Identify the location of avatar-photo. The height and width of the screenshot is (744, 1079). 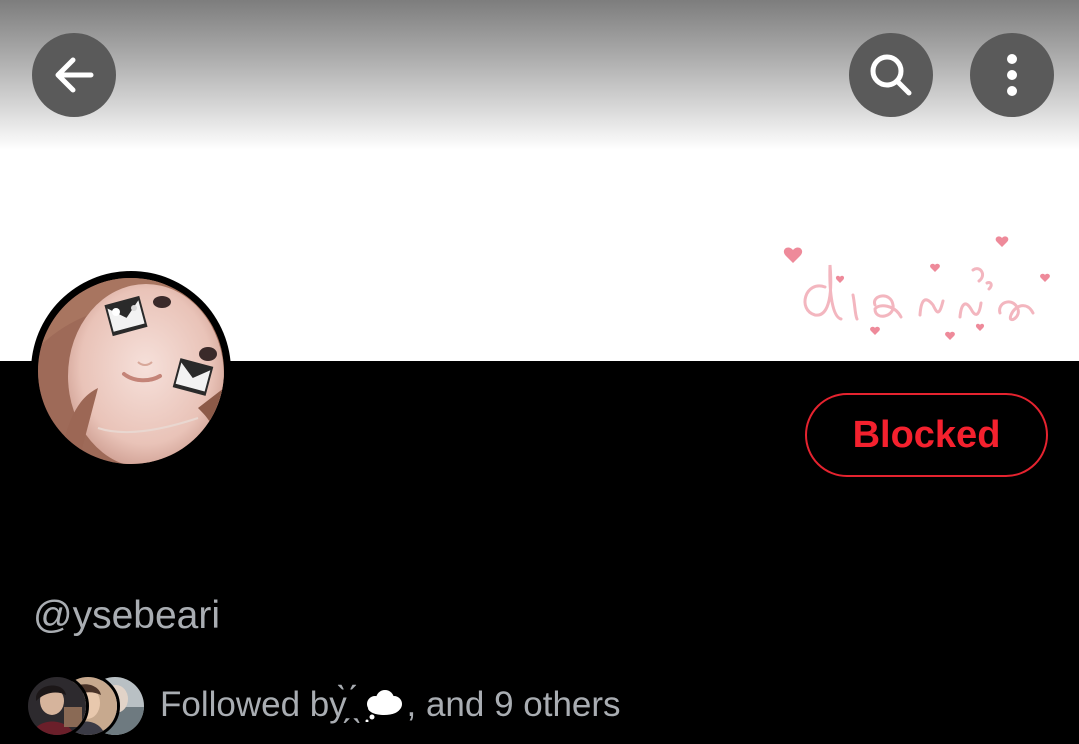
(131, 371).